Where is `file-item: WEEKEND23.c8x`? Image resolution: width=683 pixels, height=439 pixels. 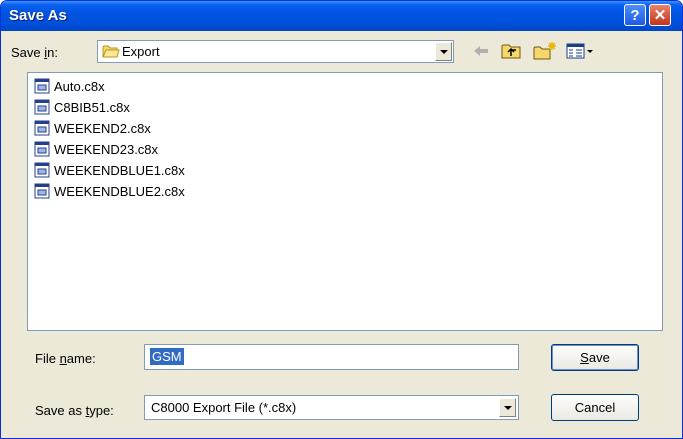 file-item: WEEKEND23.c8x is located at coordinates (96, 149).